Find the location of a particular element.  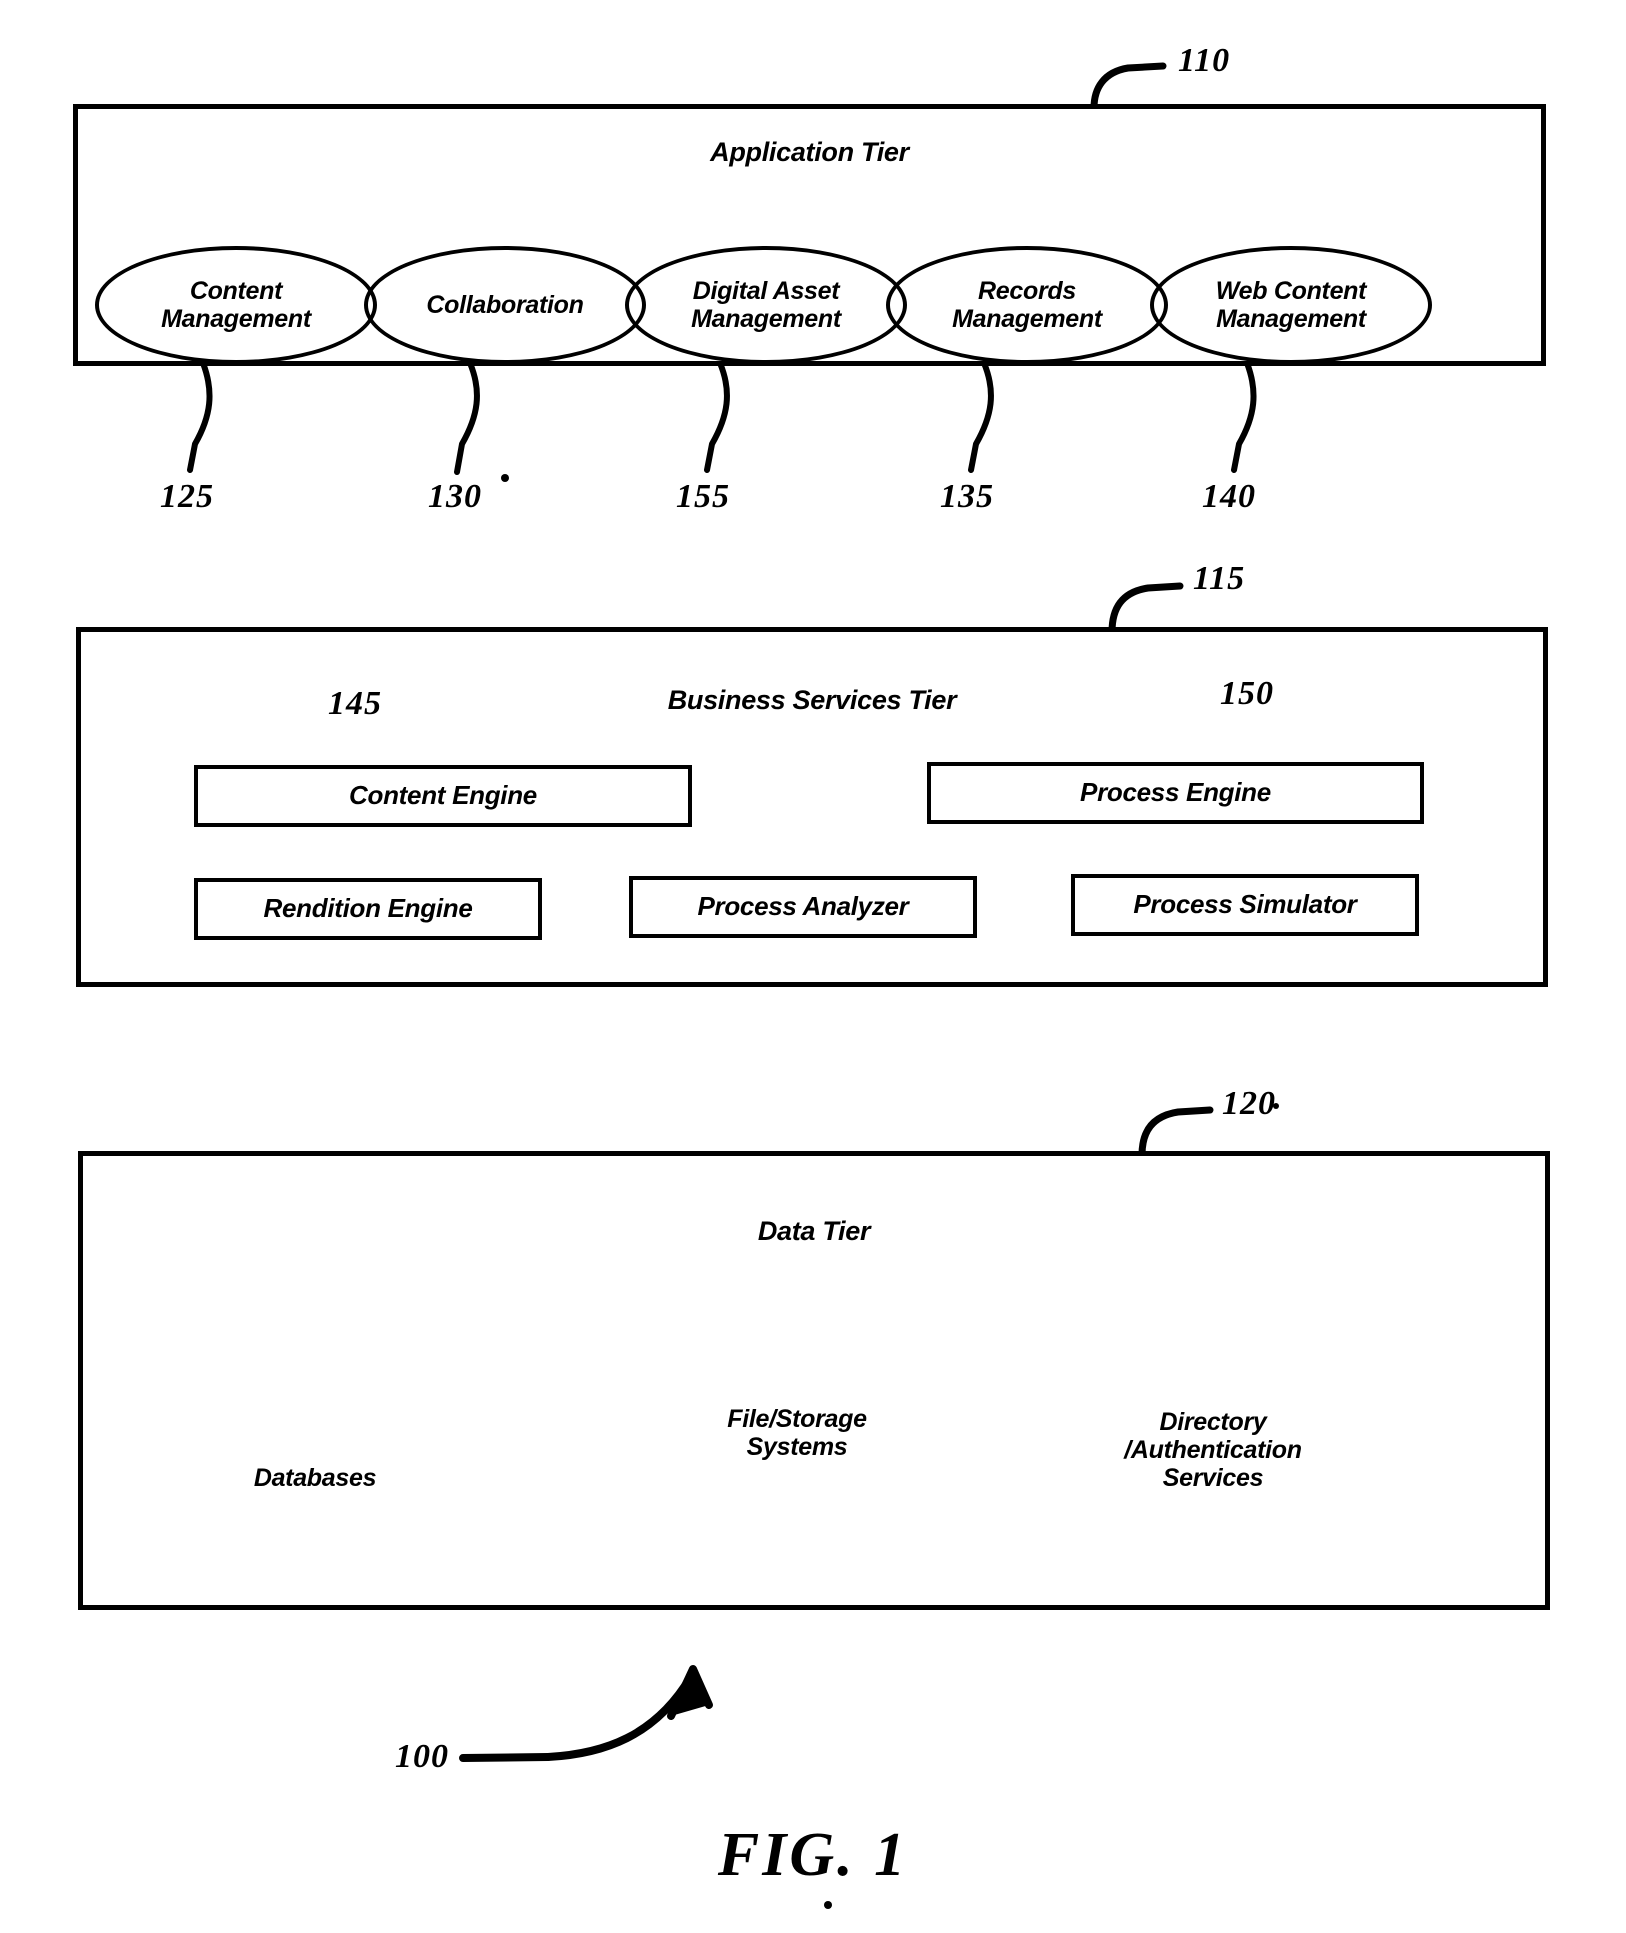

node-content-management: Content Management is located at coordinates (236, 305).